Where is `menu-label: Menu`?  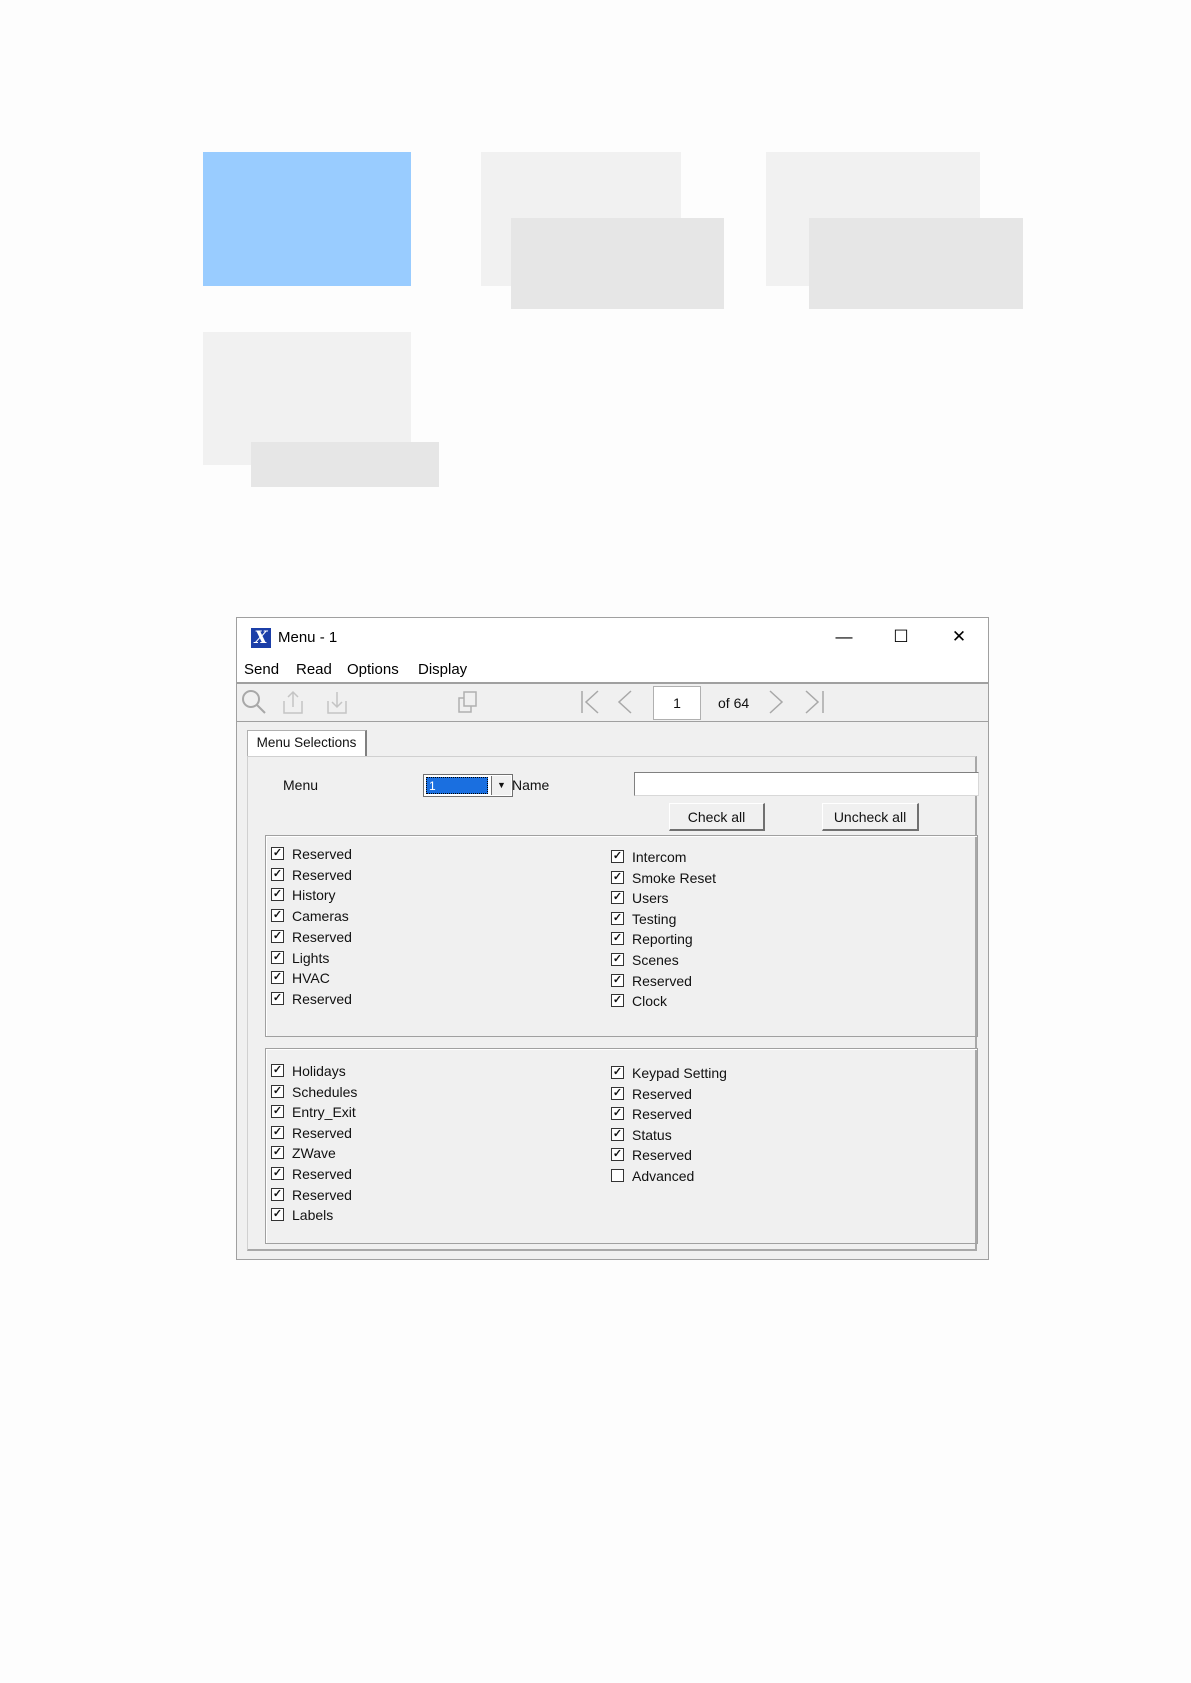
menu-label: Menu is located at coordinates (301, 785).